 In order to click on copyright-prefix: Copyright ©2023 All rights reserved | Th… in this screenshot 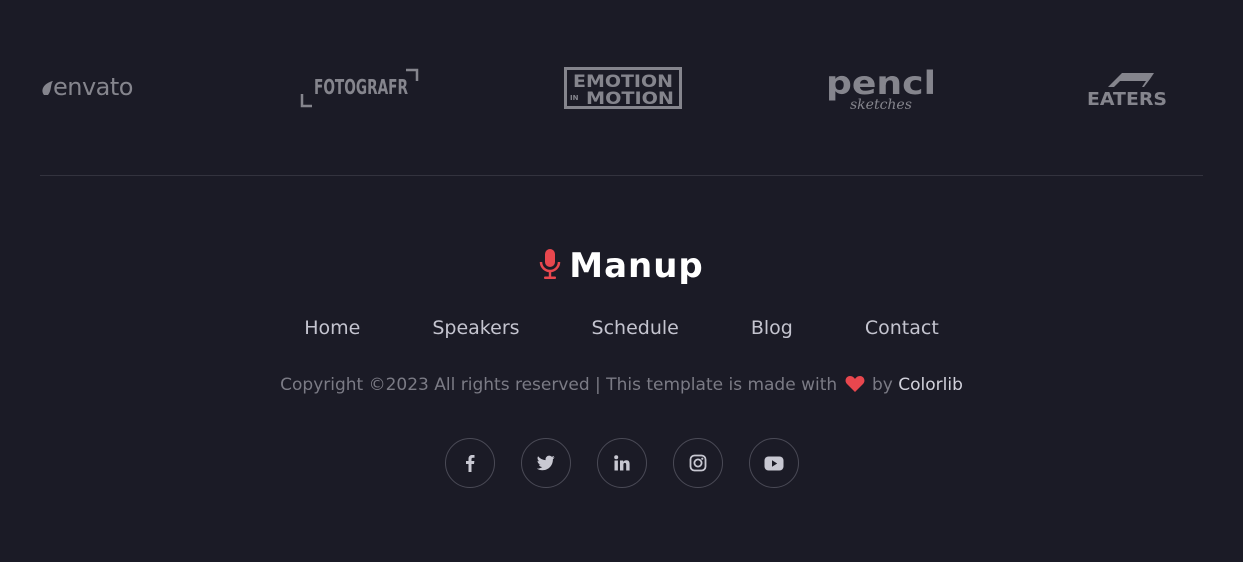, I will do `click(559, 385)`.